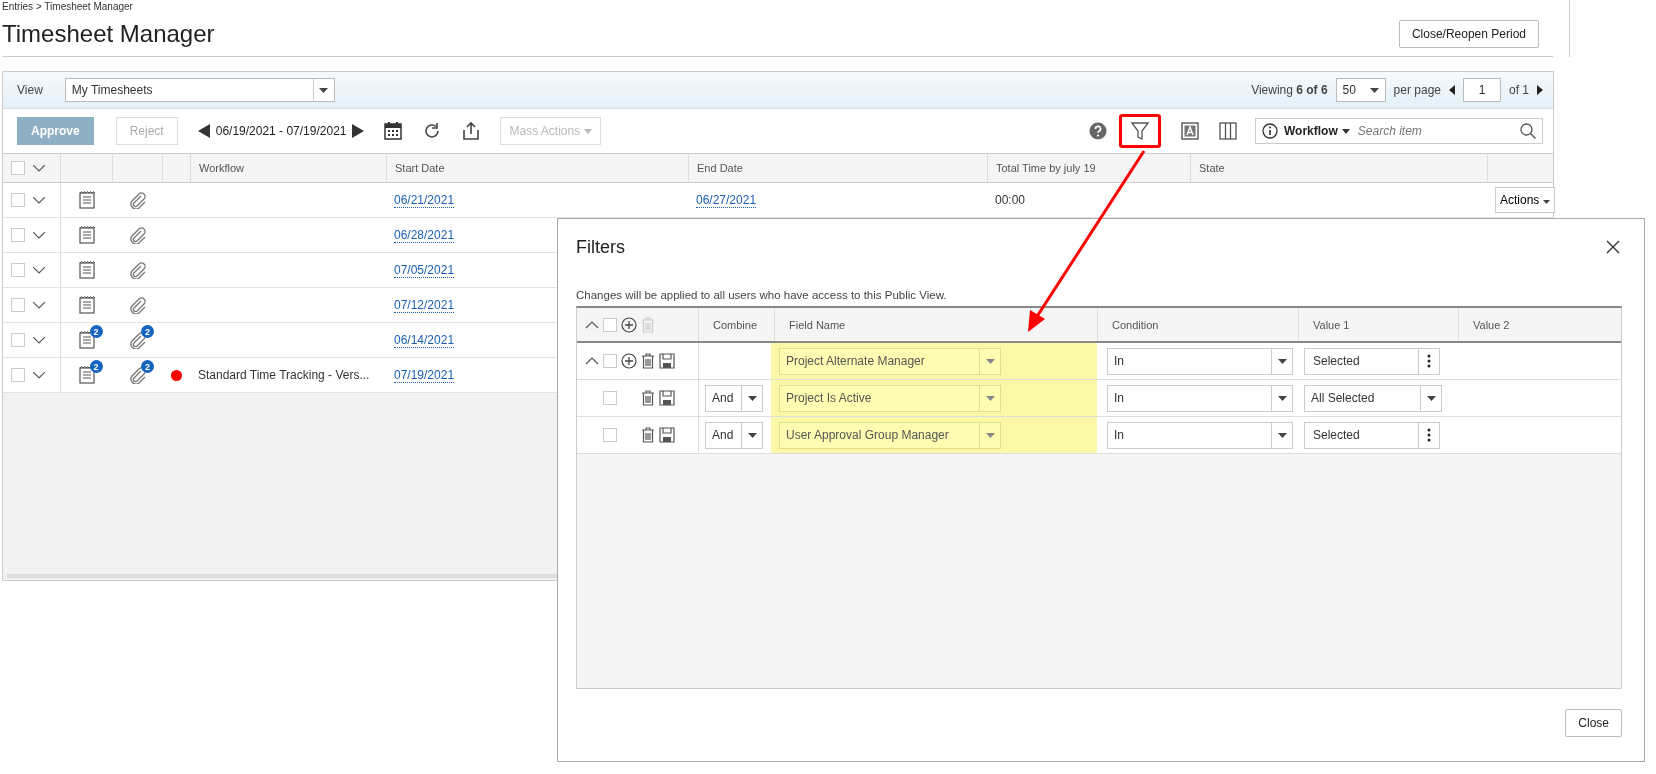  What do you see at coordinates (1098, 131) in the screenshot?
I see `help-icon` at bounding box center [1098, 131].